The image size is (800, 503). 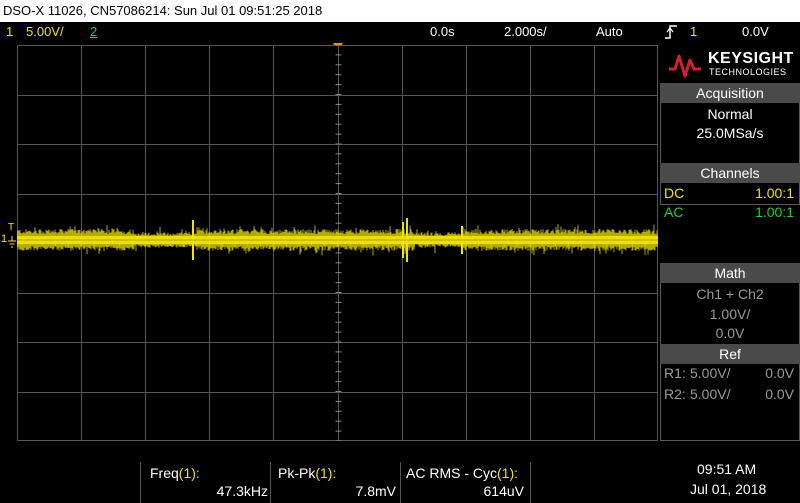 I want to click on acquisition-header: Acquisition, so click(x=730, y=93).